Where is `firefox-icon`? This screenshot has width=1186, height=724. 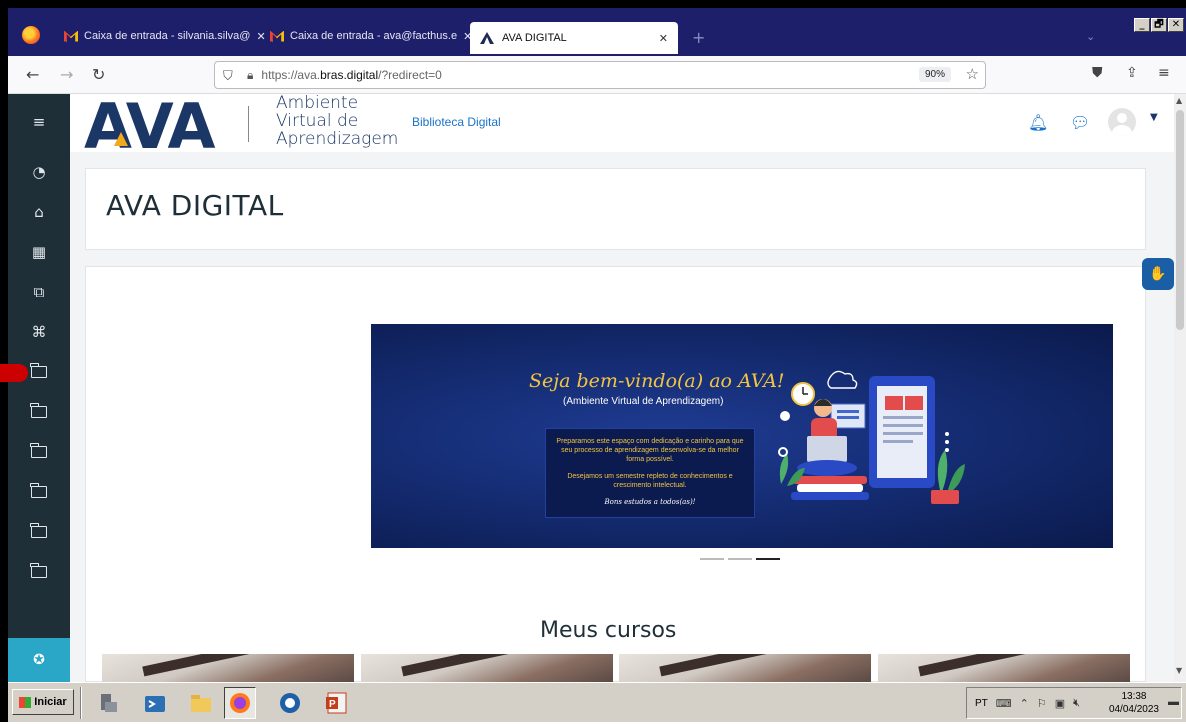
firefox-icon is located at coordinates (31, 35).